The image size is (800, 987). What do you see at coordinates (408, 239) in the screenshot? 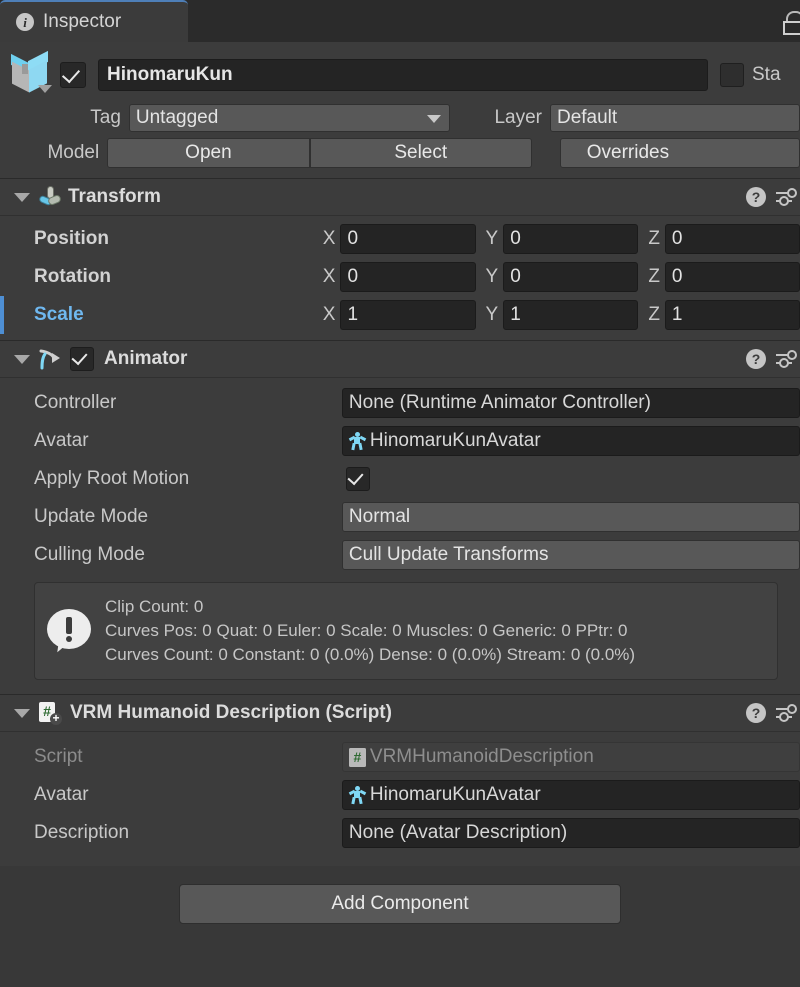
I see `position-x-input: 0` at bounding box center [408, 239].